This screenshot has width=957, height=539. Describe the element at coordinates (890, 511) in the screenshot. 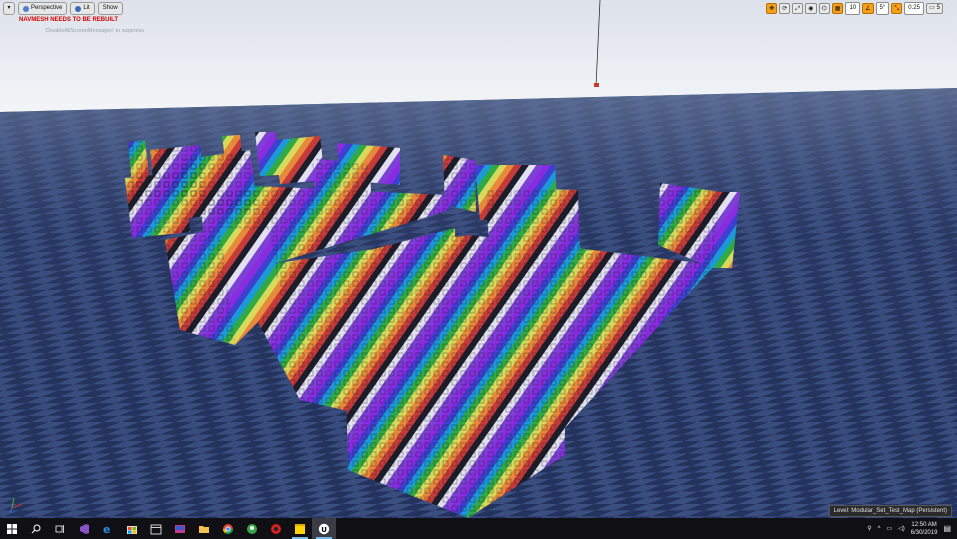

I see `level-label: Level: Modular_Set_Test_Map (Persistent)` at that location.